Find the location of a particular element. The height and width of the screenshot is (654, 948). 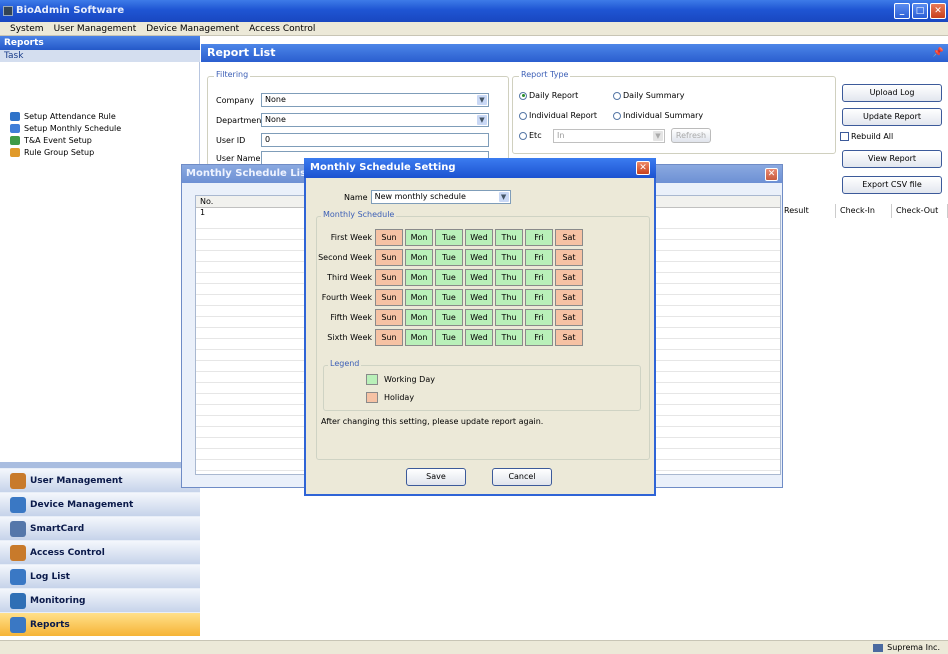

menu-access-control: Access Control is located at coordinates (282, 28).